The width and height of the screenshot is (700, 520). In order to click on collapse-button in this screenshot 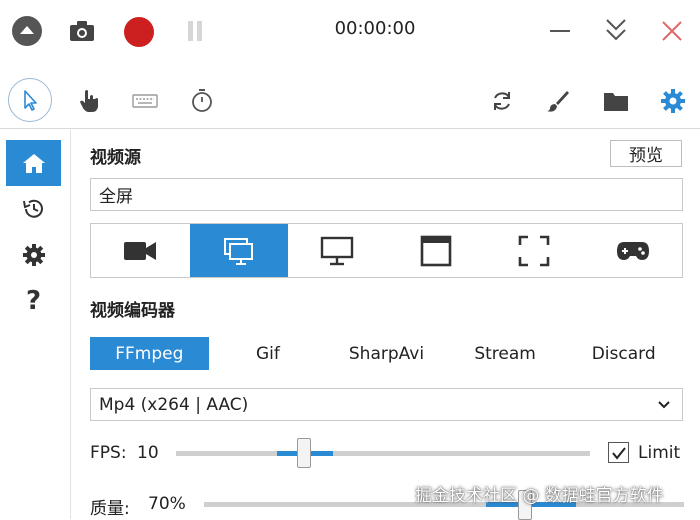, I will do `click(27, 31)`.